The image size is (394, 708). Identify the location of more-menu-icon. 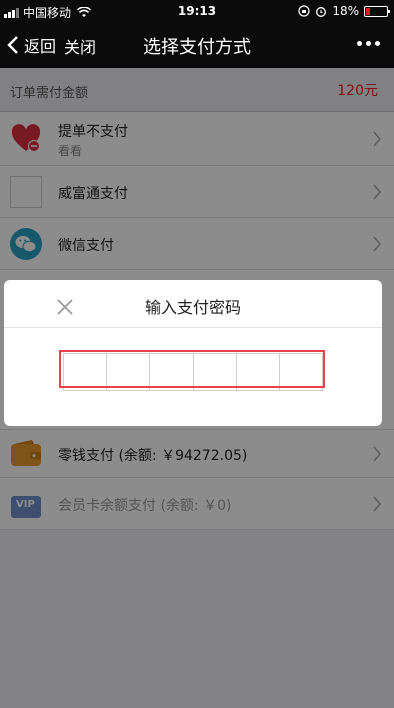
(368, 43).